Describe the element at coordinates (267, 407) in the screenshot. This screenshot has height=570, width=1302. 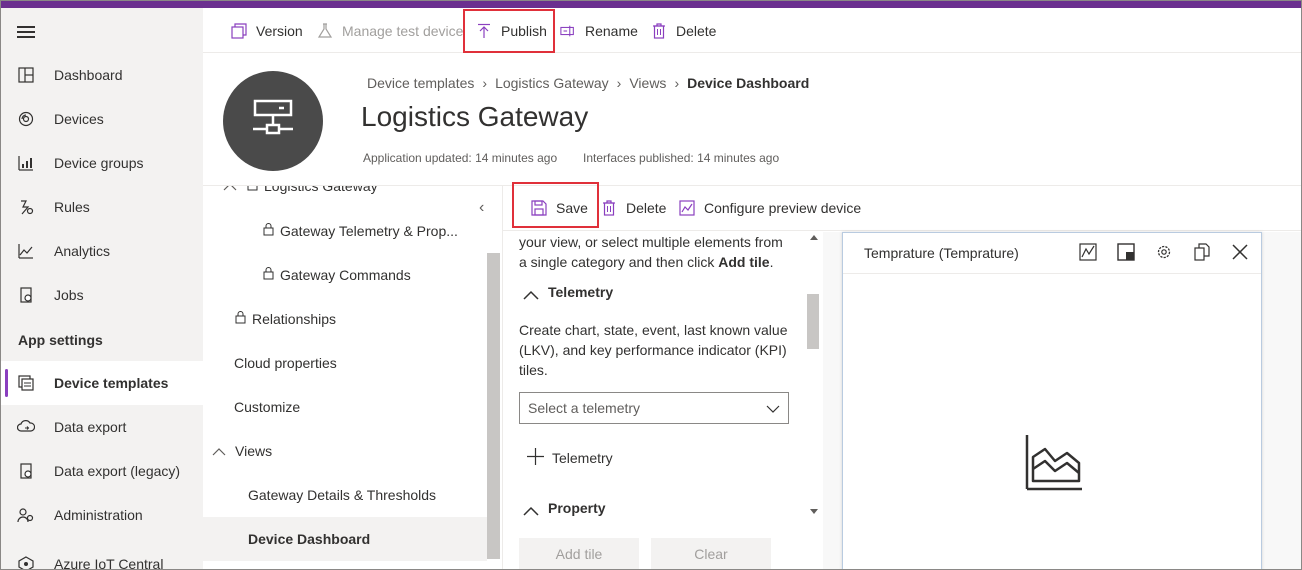
I see `tree-item-customize: Customize` at that location.